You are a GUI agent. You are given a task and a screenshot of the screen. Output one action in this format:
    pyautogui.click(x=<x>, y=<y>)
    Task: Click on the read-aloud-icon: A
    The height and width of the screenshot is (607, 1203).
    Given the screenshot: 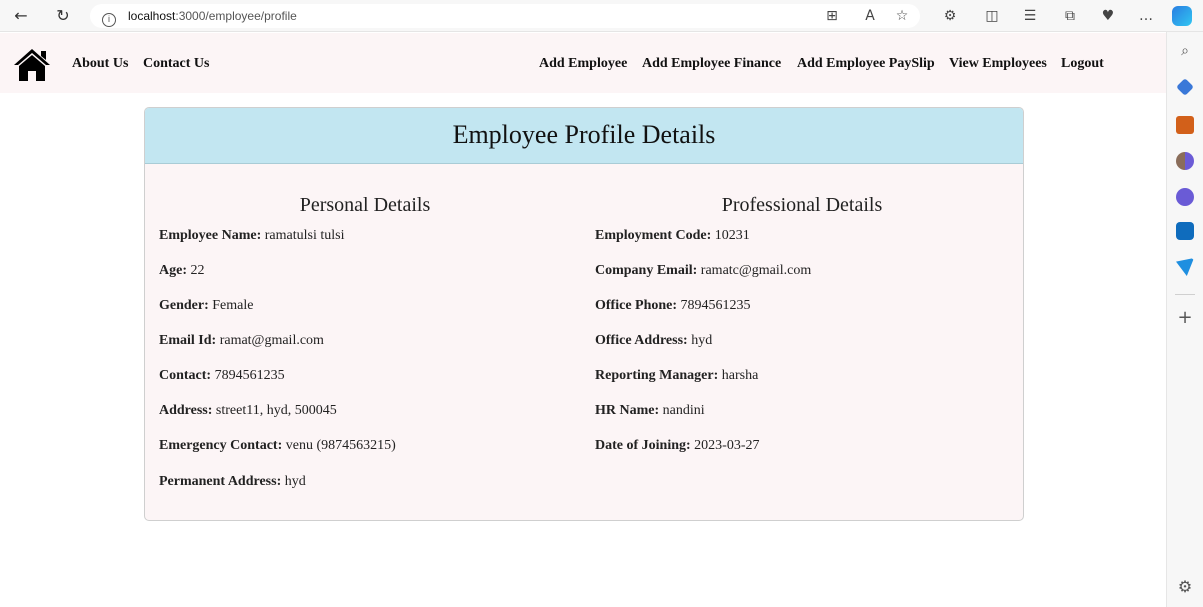 What is the action you would take?
    pyautogui.click(x=870, y=16)
    